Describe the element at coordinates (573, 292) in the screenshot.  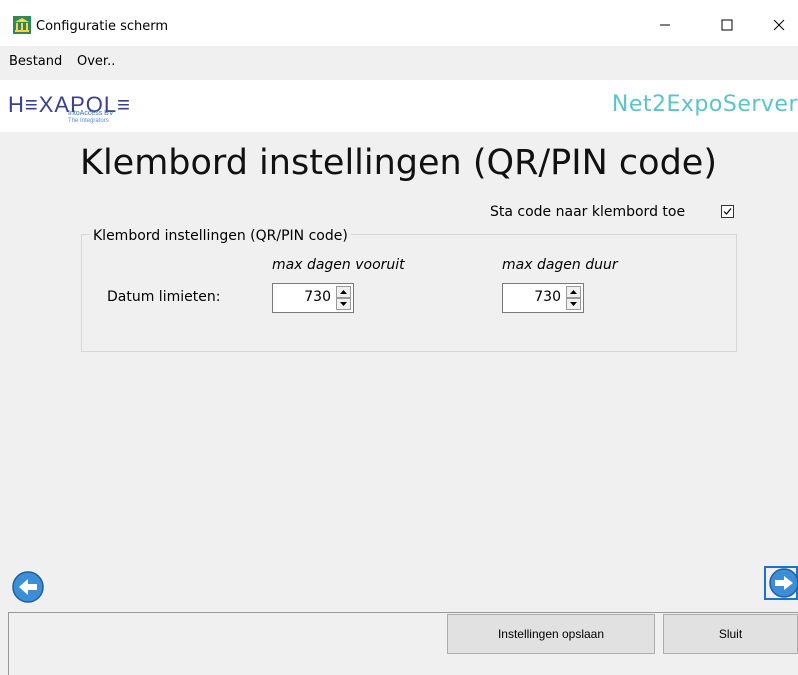
I see `days-duration-increment-button` at that location.